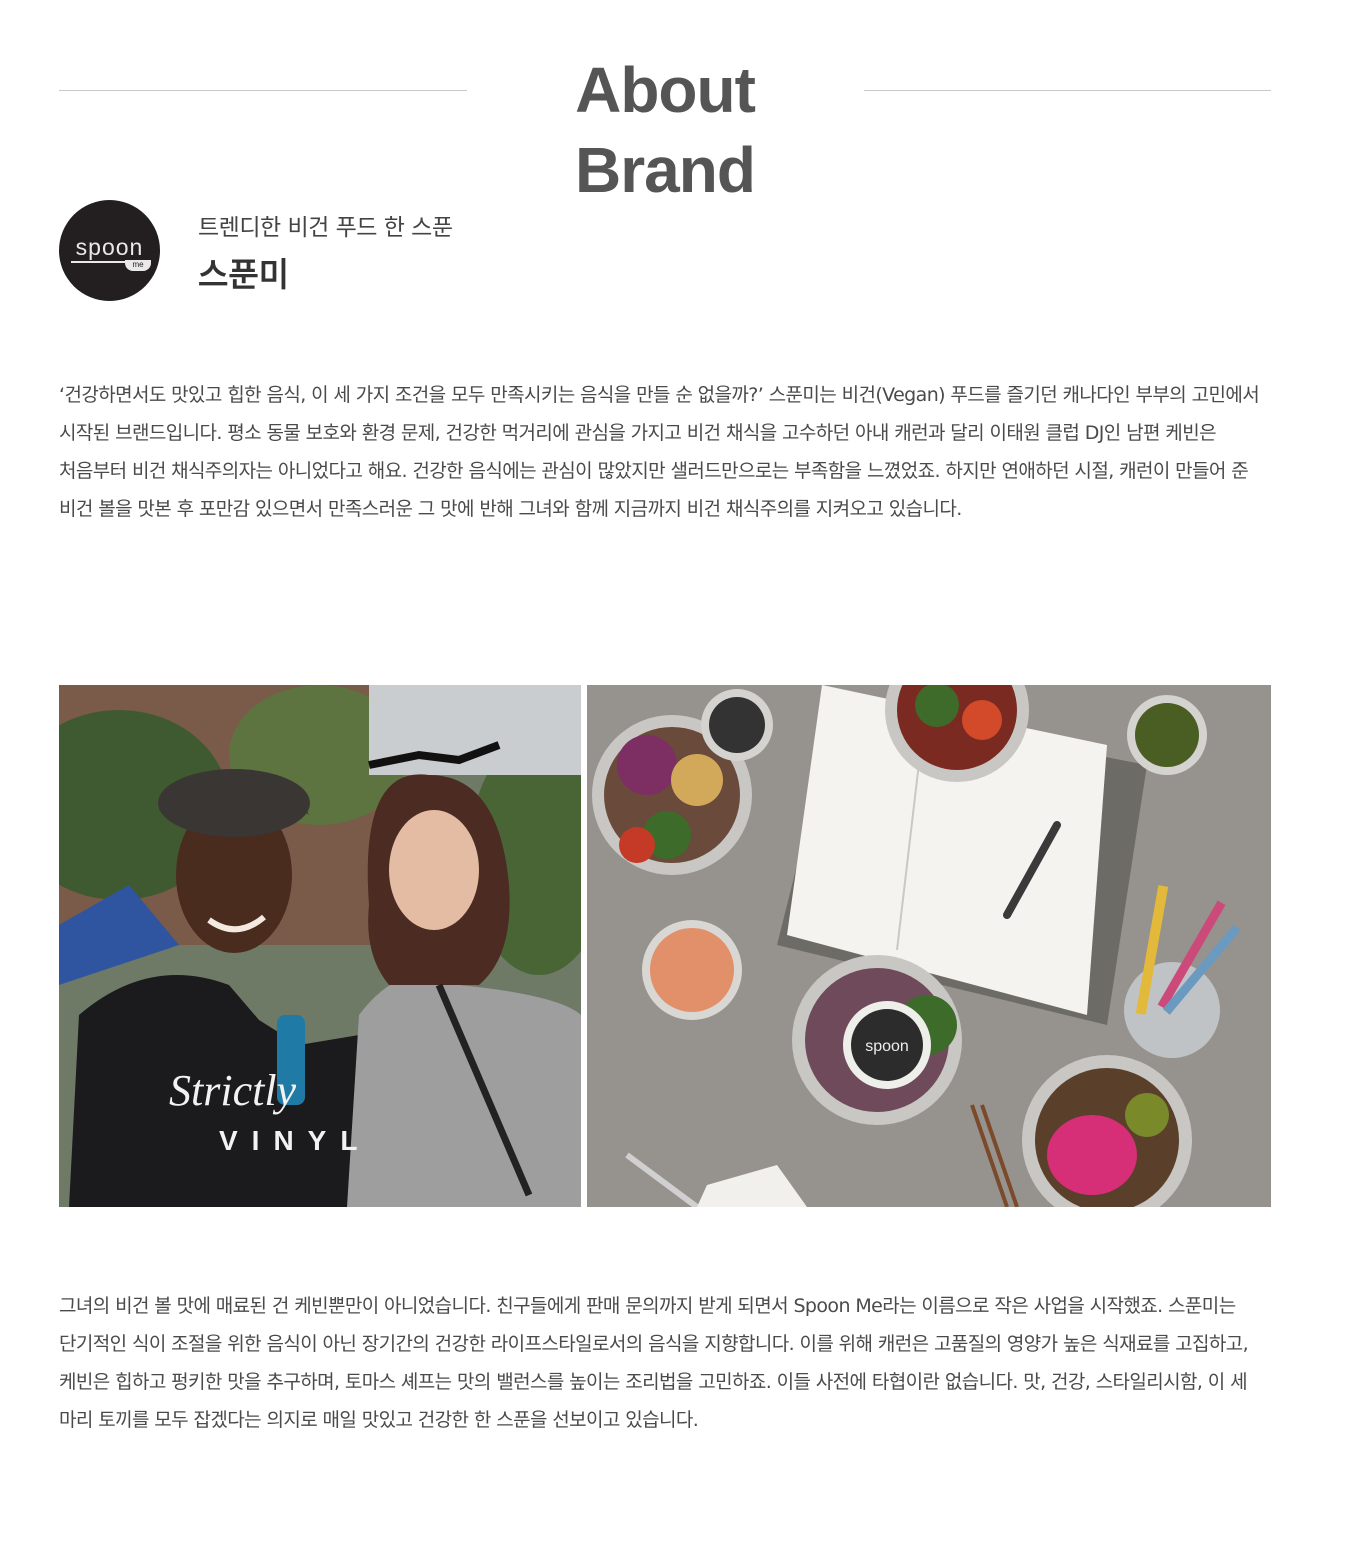  I want to click on brand-logo-sub: me, so click(138, 265).